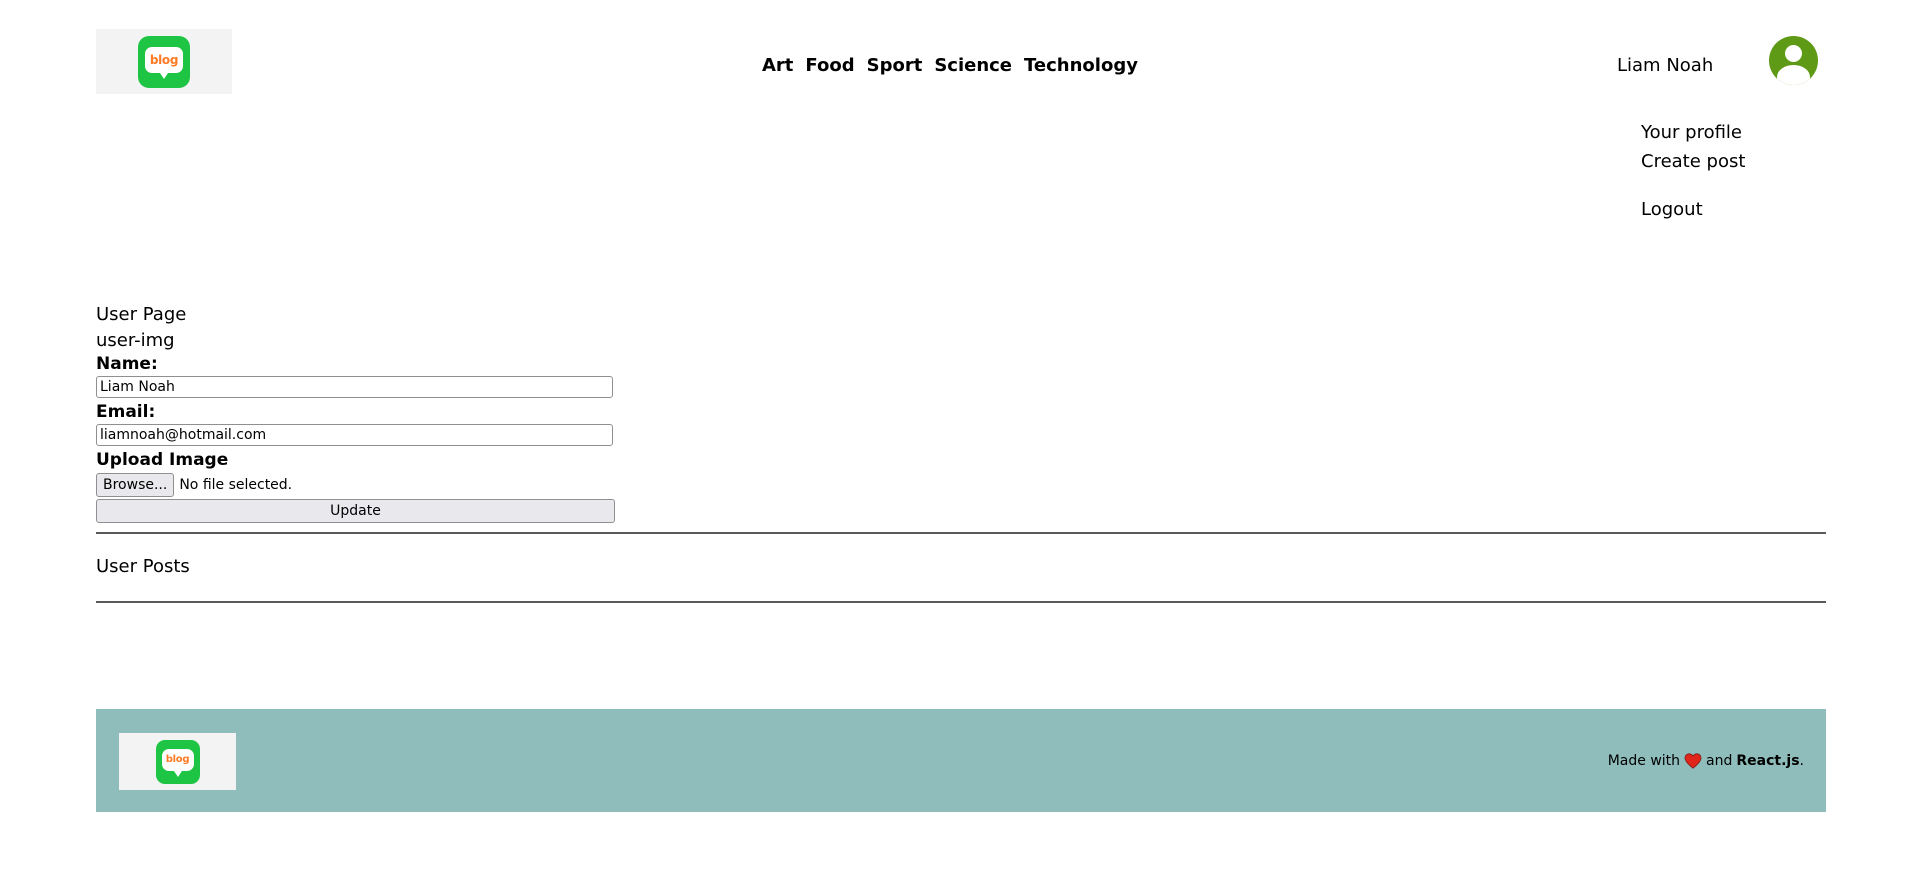 This screenshot has width=1913, height=886. I want to click on footer-logo: blog, so click(177, 761).